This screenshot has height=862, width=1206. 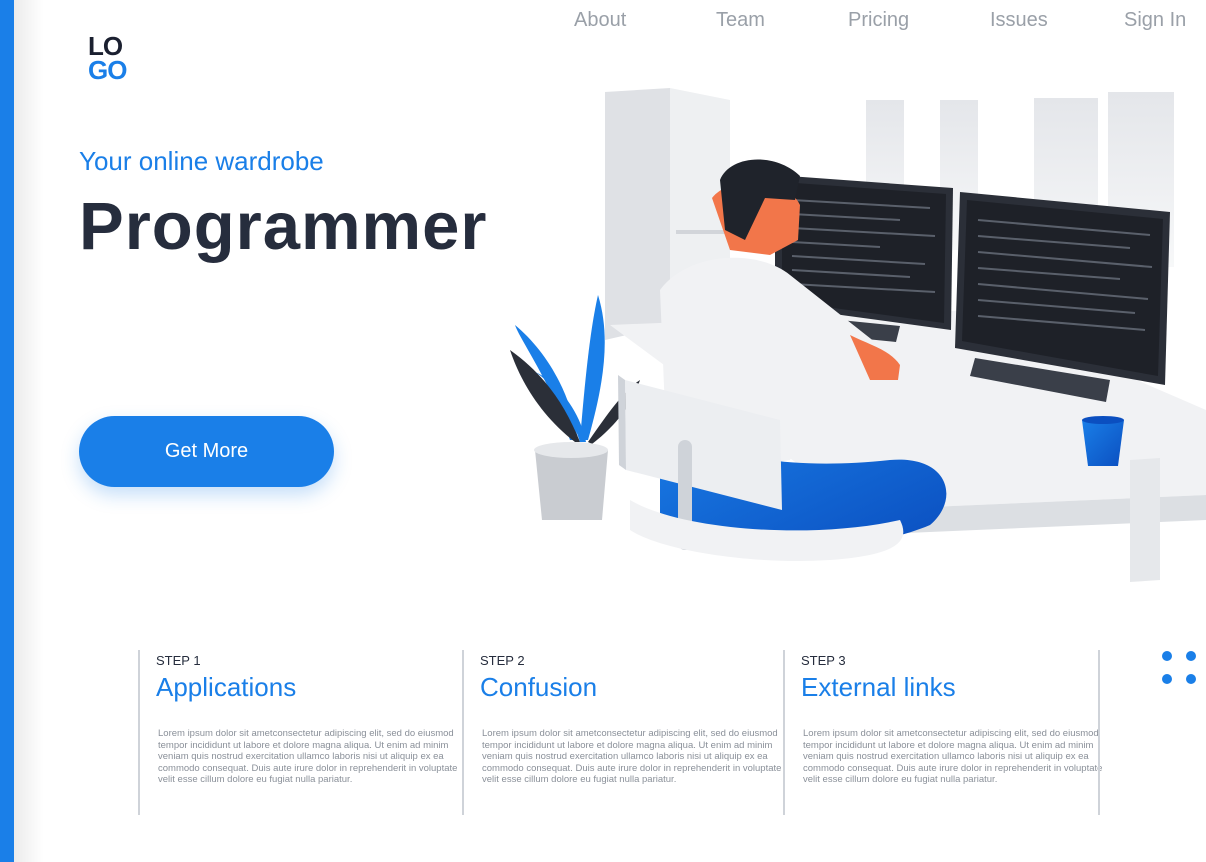 I want to click on step-3-title: External links, so click(x=878, y=687).